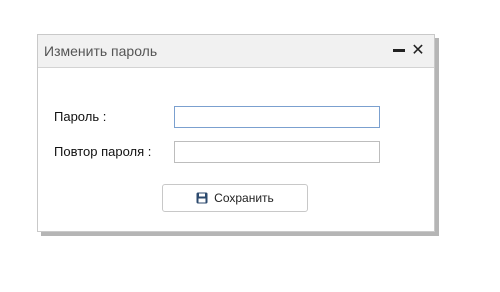  I want to click on save-button: Сохранить, so click(235, 198).